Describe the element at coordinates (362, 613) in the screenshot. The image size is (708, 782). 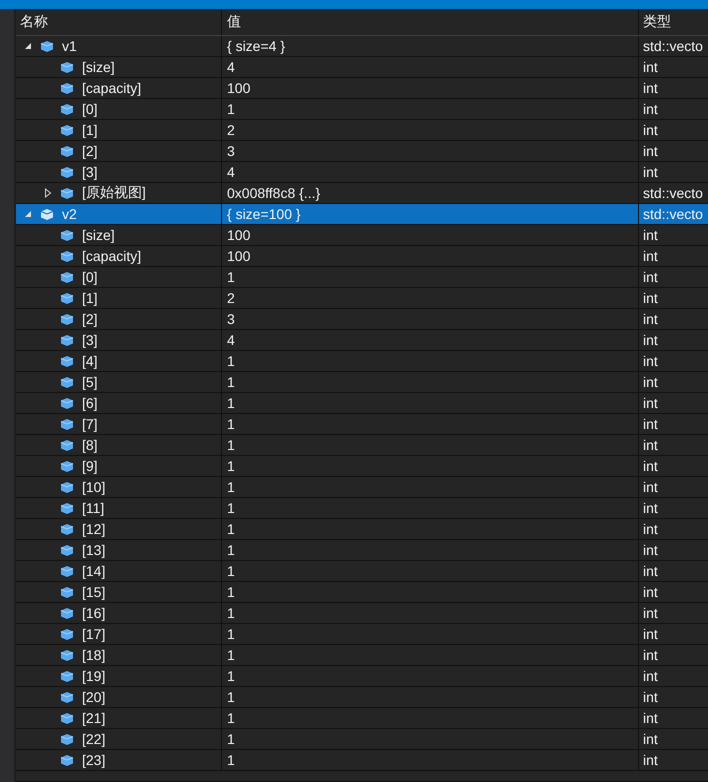
I see `tree-row: [16] 1 int` at that location.